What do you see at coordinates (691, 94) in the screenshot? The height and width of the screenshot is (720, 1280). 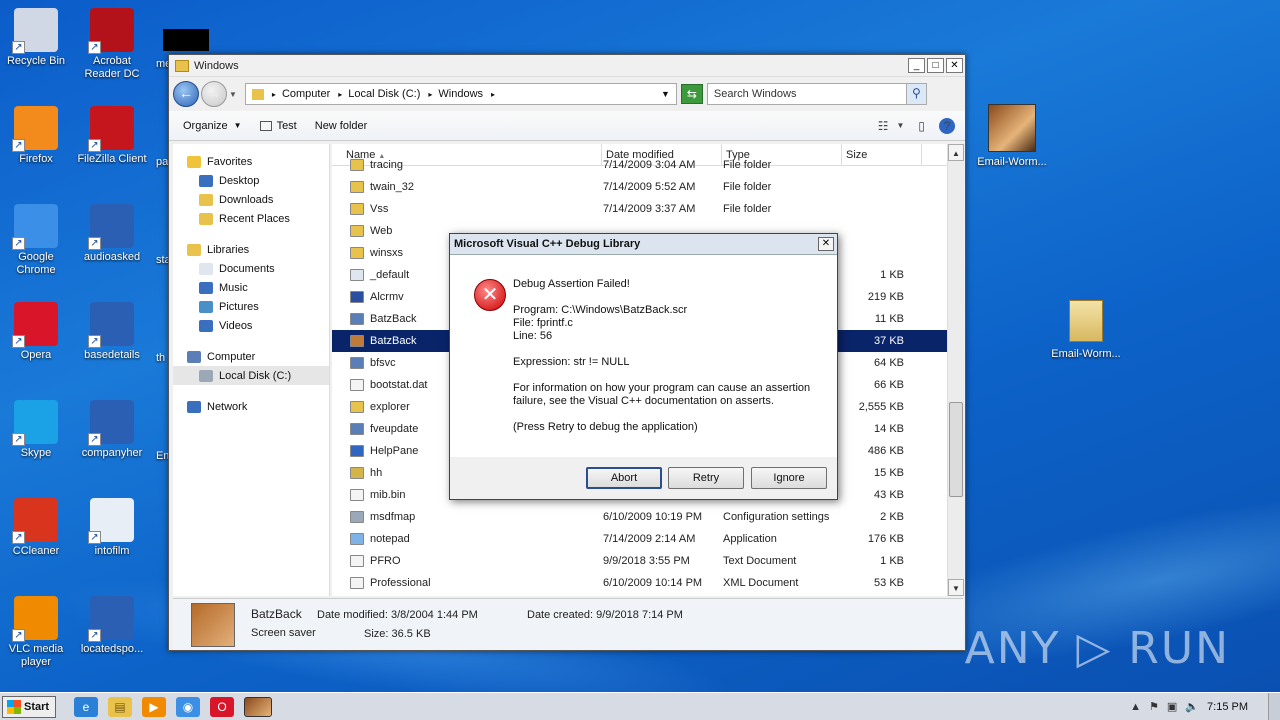 I see `refresh-button: ⇆` at bounding box center [691, 94].